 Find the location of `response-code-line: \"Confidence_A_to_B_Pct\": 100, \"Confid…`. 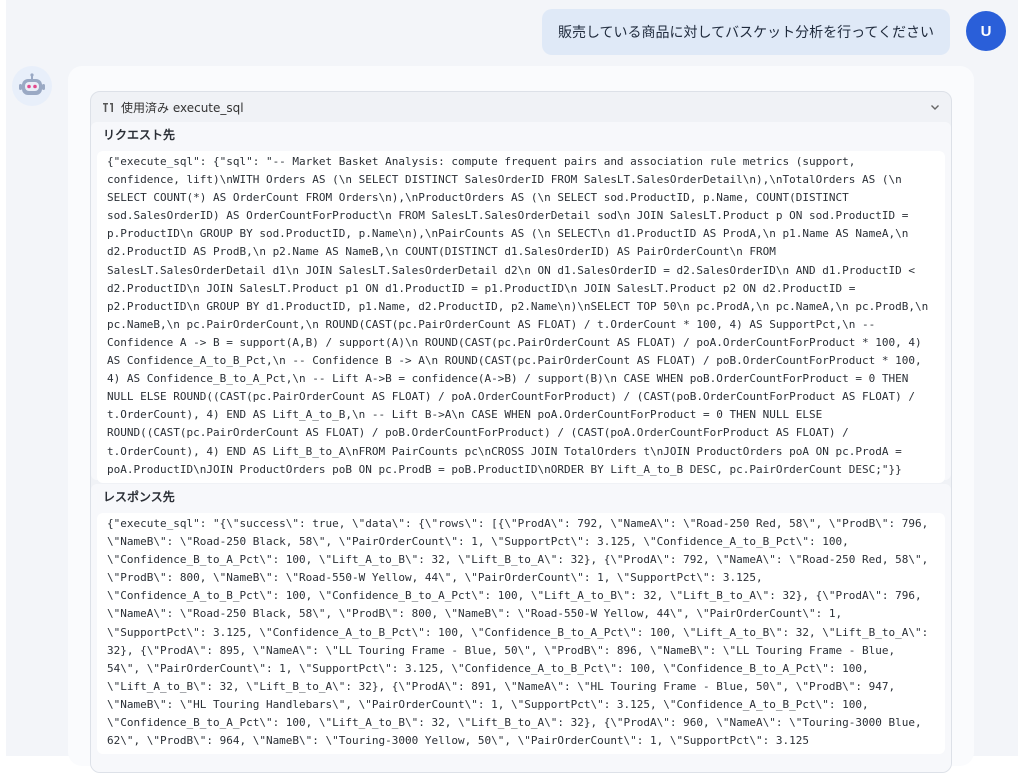

response-code-line: \"Confidence_A_to_B_Pct\": 100, \"Confid… is located at coordinates (514, 596).